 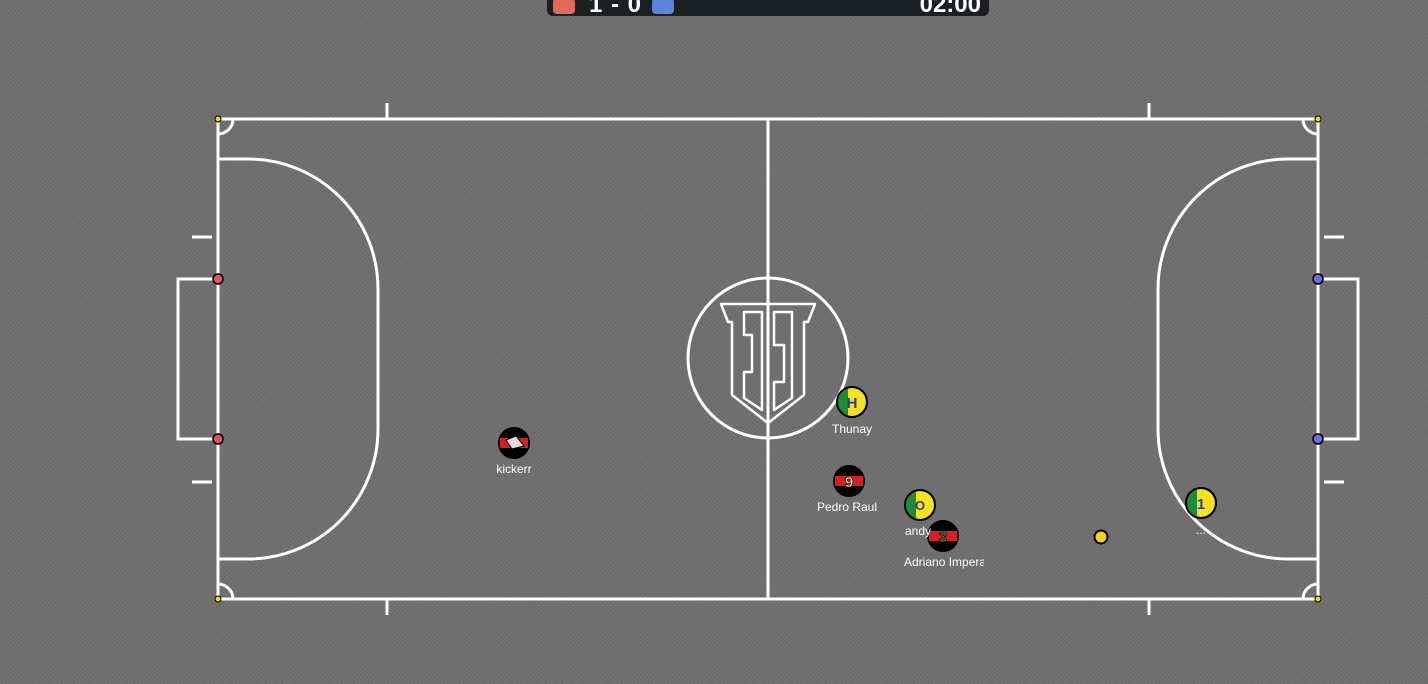 I want to click on player-adriano: 3, so click(x=943, y=536).